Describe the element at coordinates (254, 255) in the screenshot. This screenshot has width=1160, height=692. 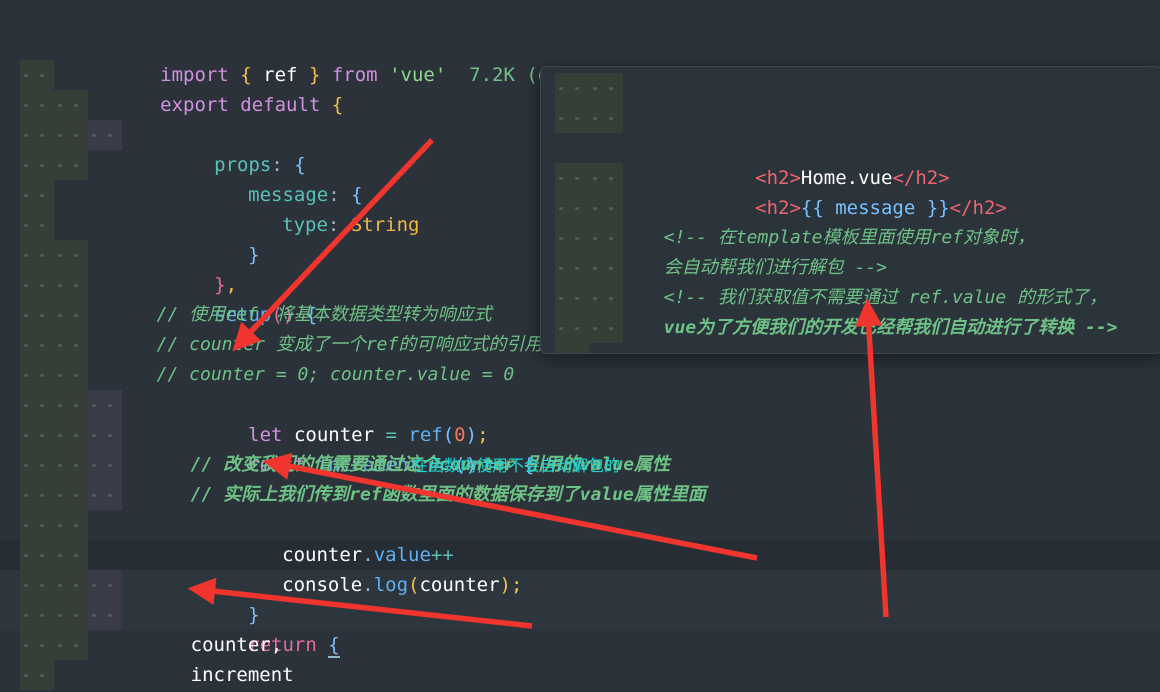
I see `token-brace-close: }` at that location.